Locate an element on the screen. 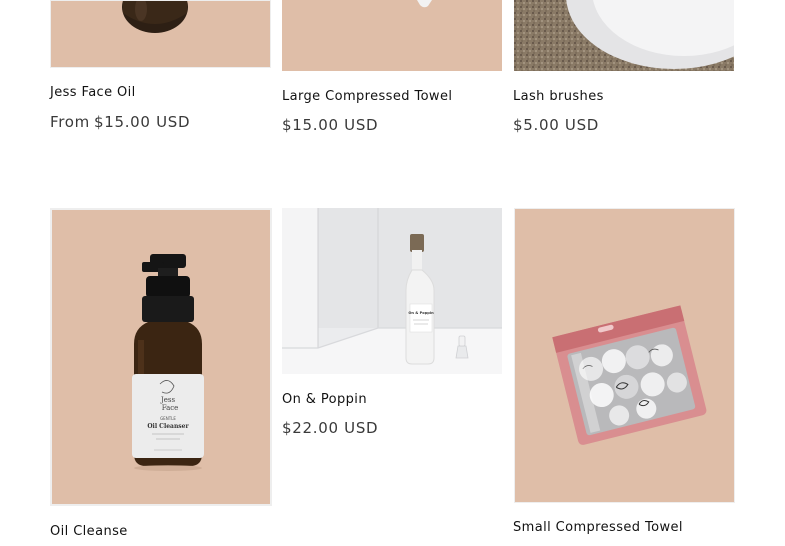 The image size is (785, 546). lash-brushes-icon is located at coordinates (624, 35).